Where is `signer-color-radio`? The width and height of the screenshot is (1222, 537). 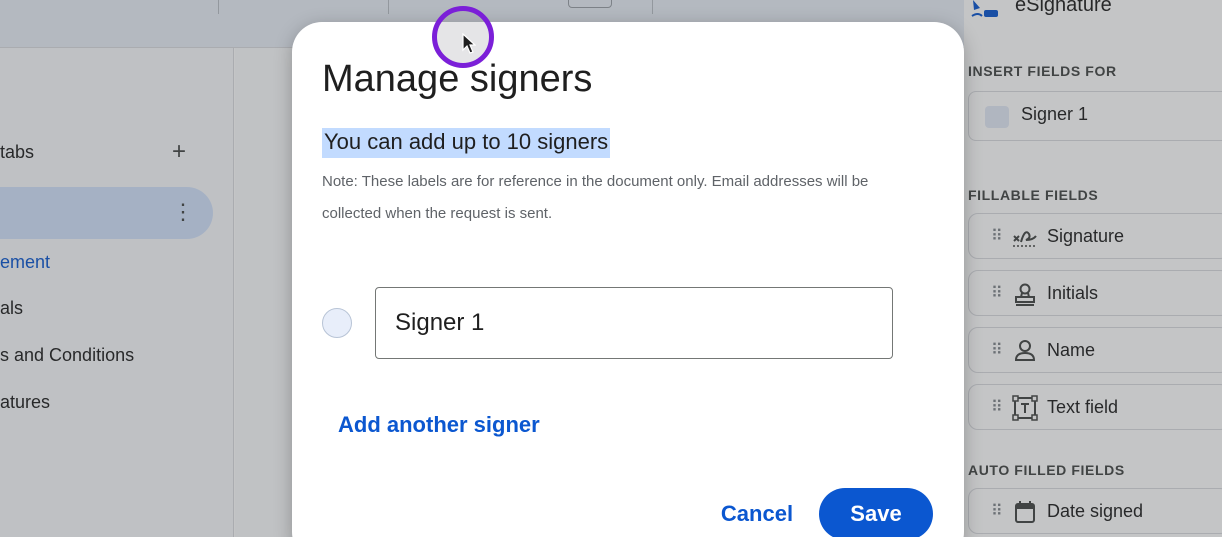
signer-color-radio is located at coordinates (337, 323).